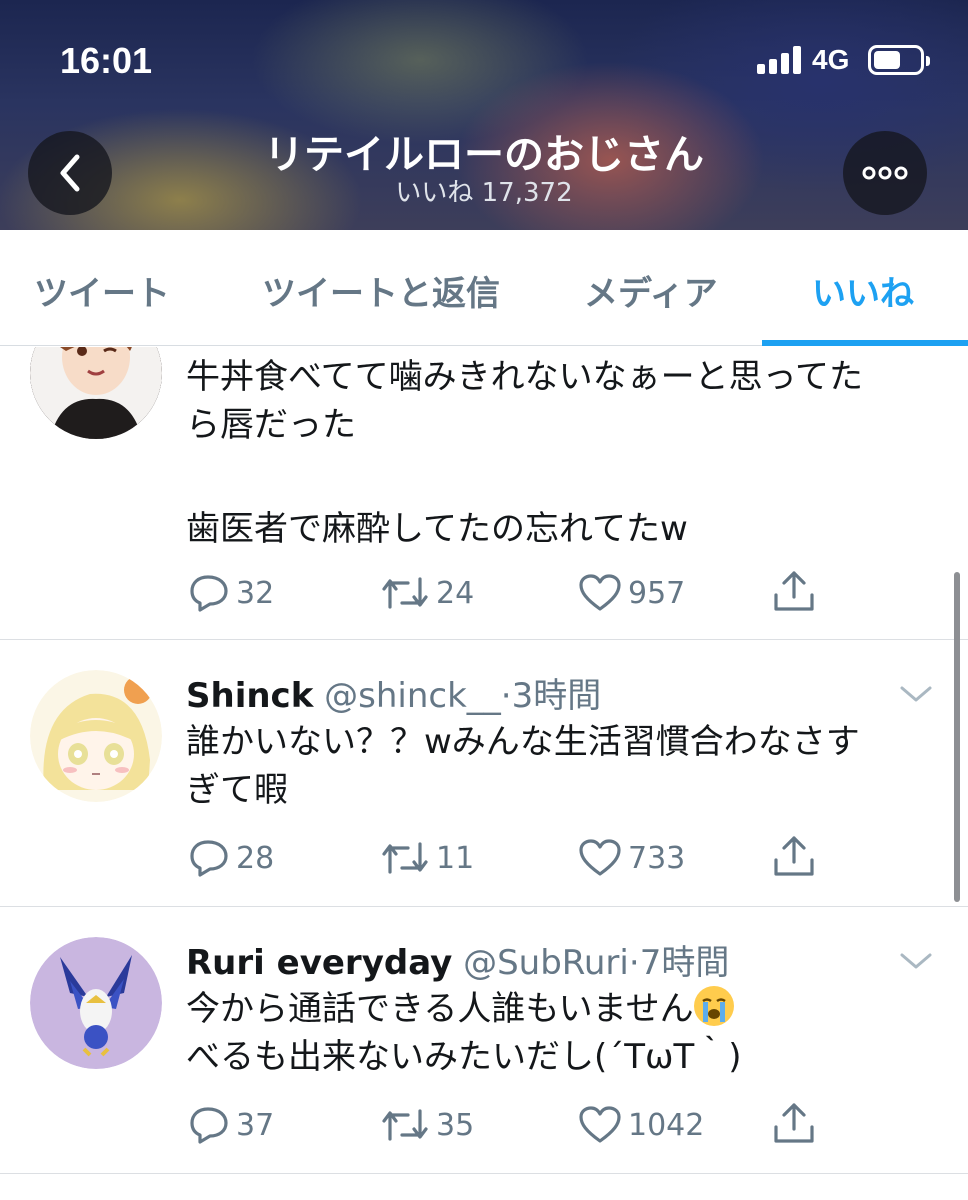  I want to click on profile-tabs: ツイート ツイートと返信 メディア いいね, so click(484, 288).